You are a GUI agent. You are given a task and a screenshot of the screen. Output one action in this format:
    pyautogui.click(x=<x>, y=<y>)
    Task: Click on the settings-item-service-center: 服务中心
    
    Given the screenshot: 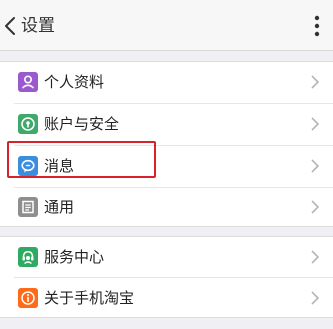 What is the action you would take?
    pyautogui.click(x=166, y=257)
    